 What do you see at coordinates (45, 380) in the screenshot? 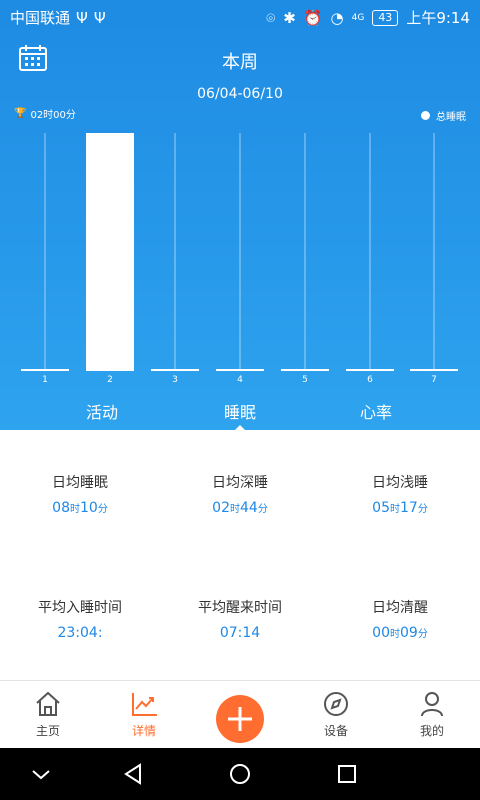
I see `chart-tick-label: 1` at bounding box center [45, 380].